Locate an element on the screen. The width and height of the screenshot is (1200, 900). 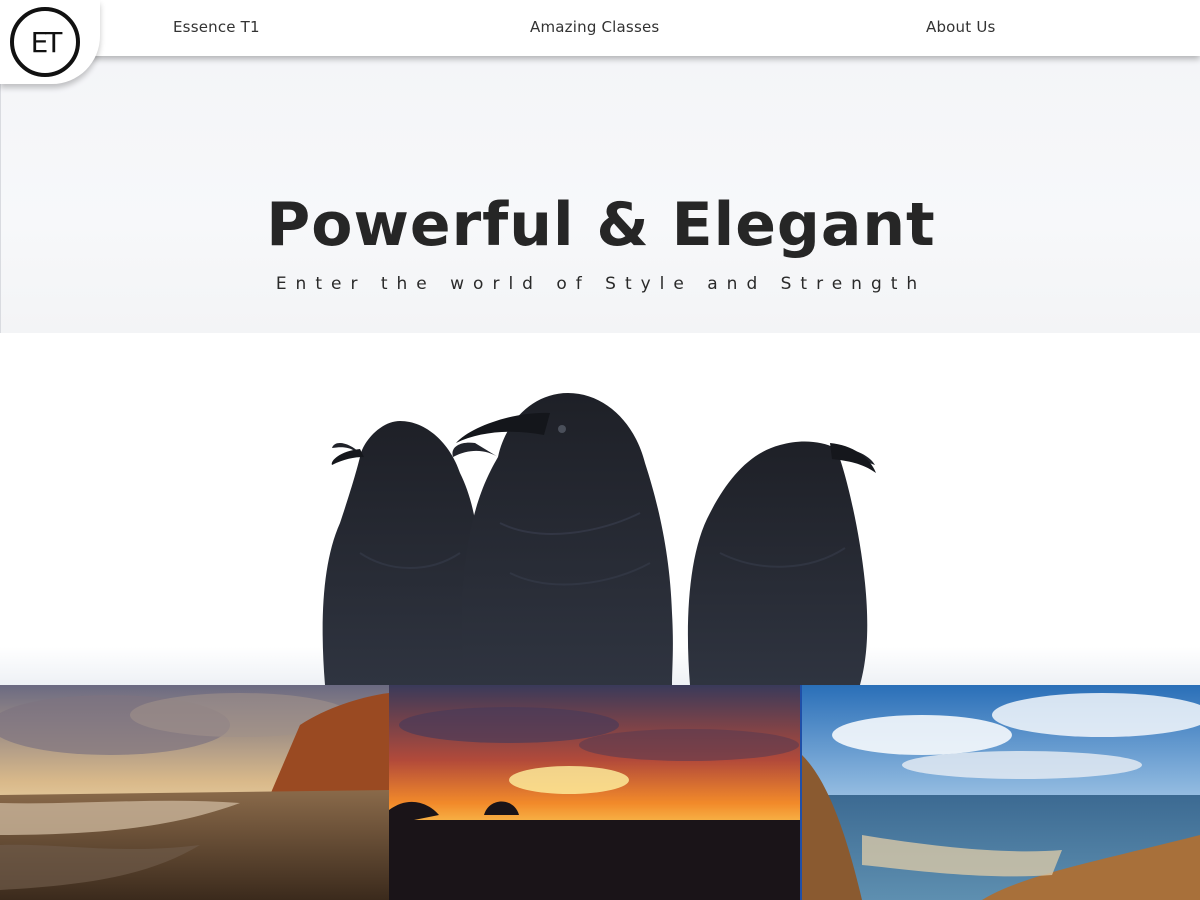
nav-link-essence: Essence T1 is located at coordinates (216, 27).